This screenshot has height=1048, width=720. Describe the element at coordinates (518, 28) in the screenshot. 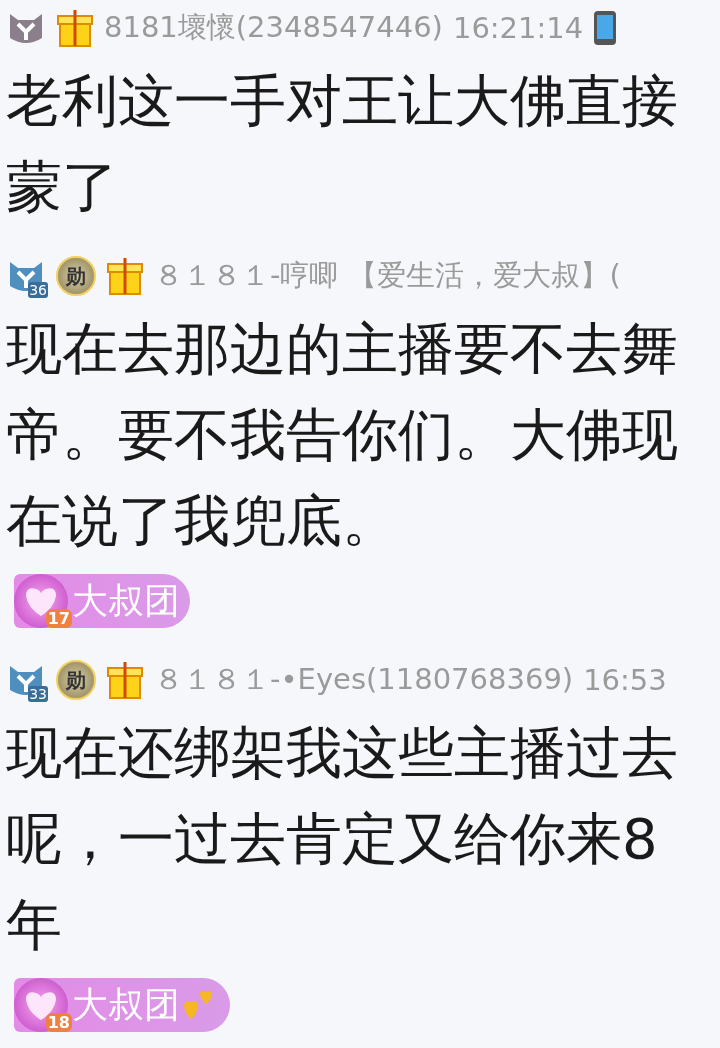

I see `message-time: 16:21:14` at that location.